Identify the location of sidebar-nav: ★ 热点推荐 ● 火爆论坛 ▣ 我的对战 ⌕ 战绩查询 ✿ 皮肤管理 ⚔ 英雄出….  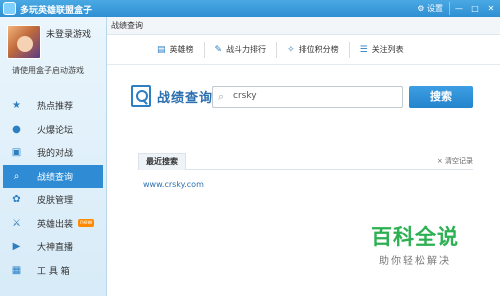
(53, 188).